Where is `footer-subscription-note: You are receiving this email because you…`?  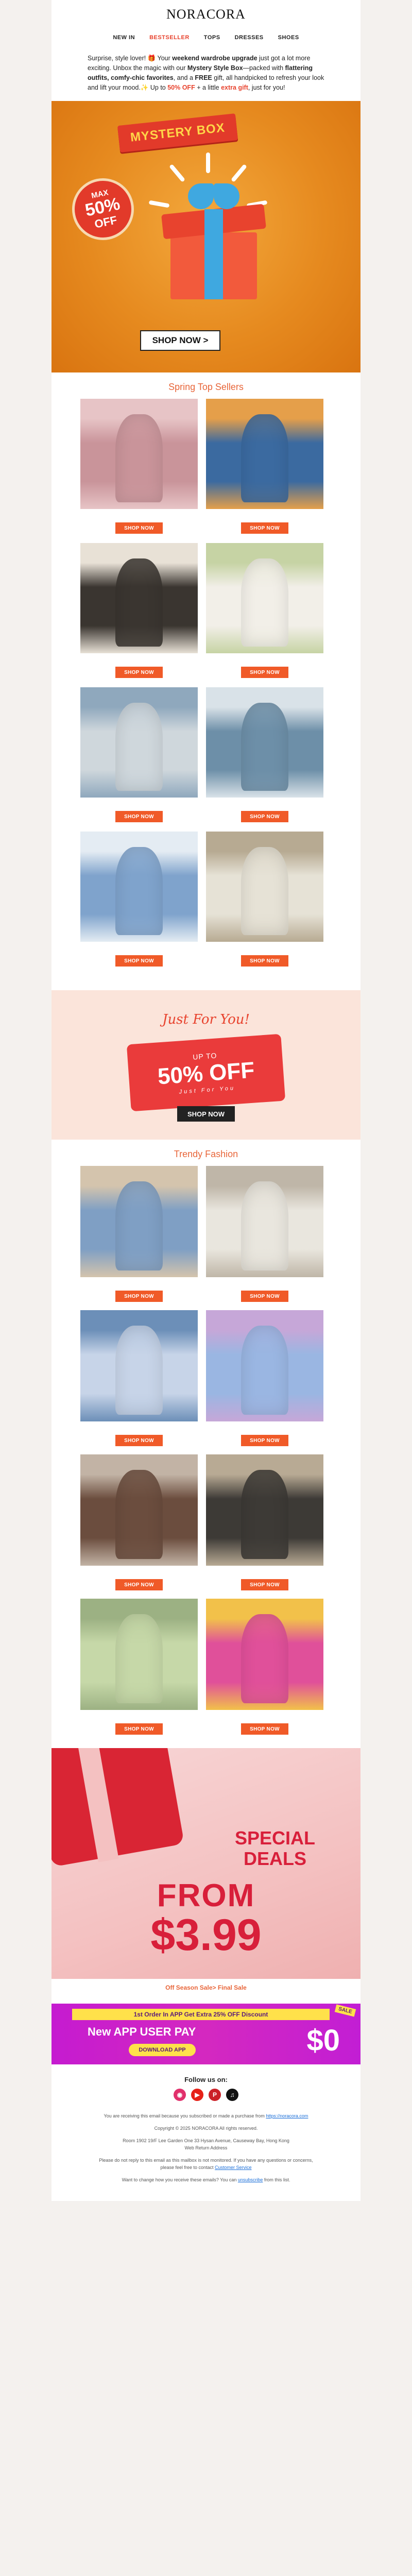
footer-subscription-note: You are receiving this email because you… is located at coordinates (206, 2119).